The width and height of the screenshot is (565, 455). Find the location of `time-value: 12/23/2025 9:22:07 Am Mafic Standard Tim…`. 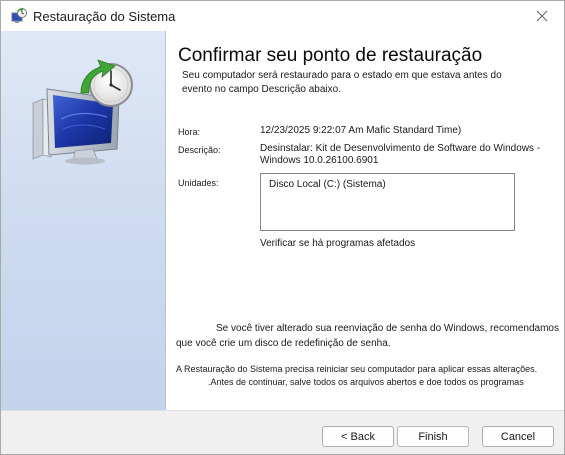

time-value: 12/23/2025 9:22:07 Am Mafic Standard Tim… is located at coordinates (361, 130).